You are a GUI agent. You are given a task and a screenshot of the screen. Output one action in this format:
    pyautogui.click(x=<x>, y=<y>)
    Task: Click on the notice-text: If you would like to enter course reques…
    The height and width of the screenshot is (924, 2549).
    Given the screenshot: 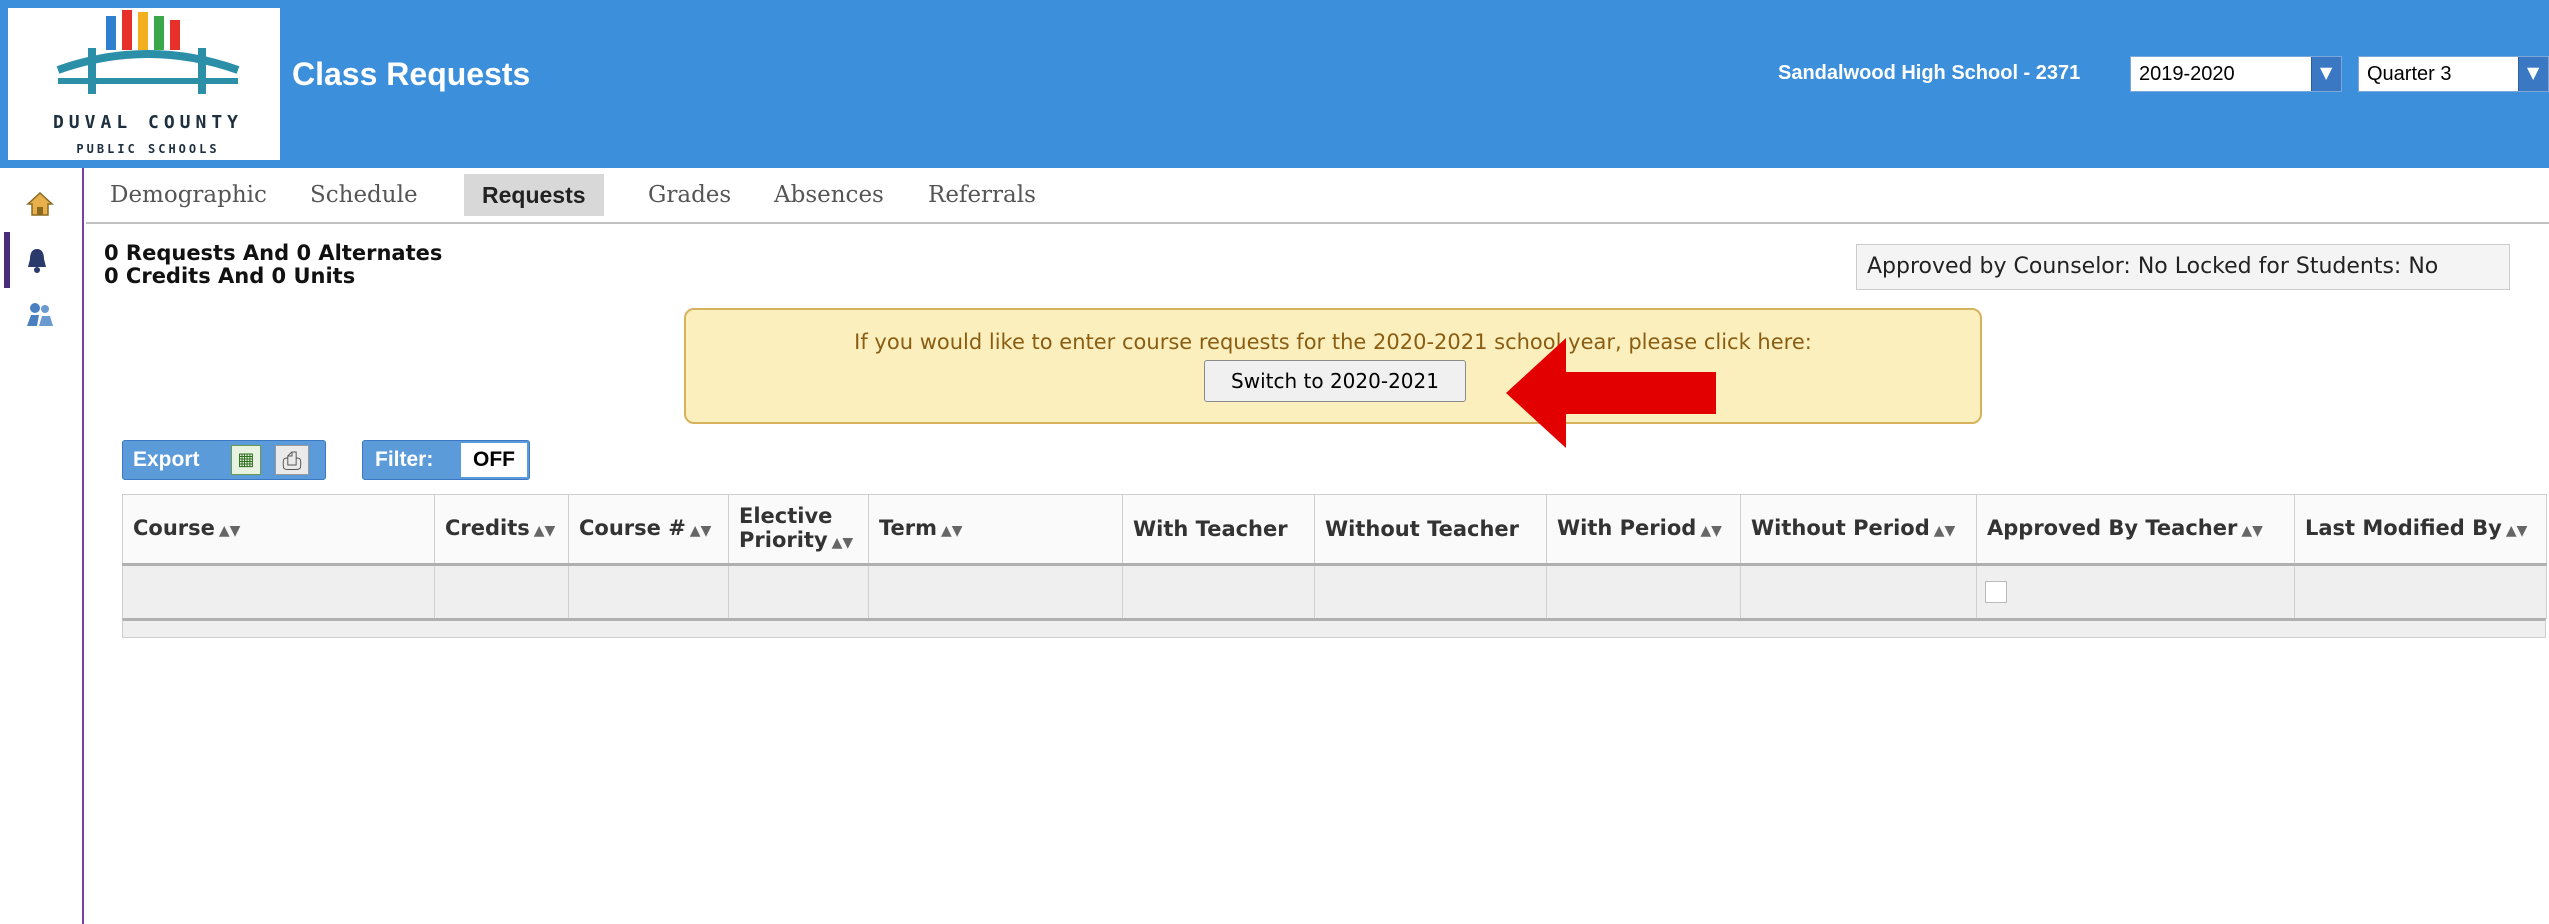 What is the action you would take?
    pyautogui.click(x=1333, y=342)
    